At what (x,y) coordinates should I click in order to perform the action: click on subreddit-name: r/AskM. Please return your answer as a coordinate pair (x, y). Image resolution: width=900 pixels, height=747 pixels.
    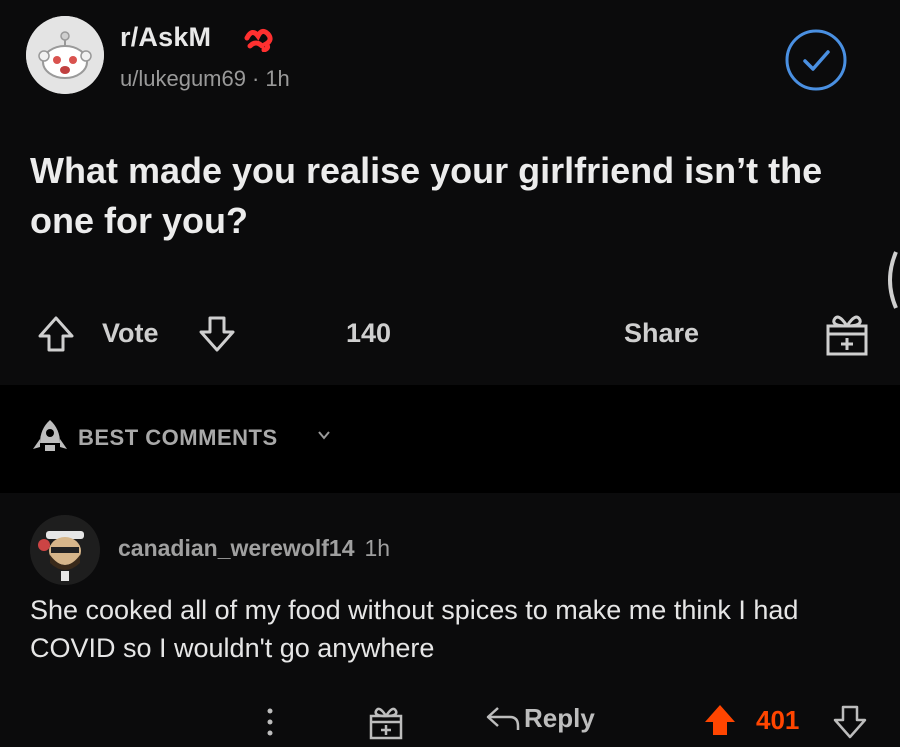
    Looking at the image, I should click on (165, 37).